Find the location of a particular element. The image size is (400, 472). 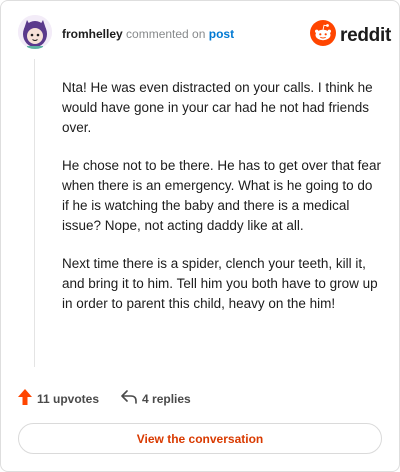

avatar is located at coordinates (35, 32).